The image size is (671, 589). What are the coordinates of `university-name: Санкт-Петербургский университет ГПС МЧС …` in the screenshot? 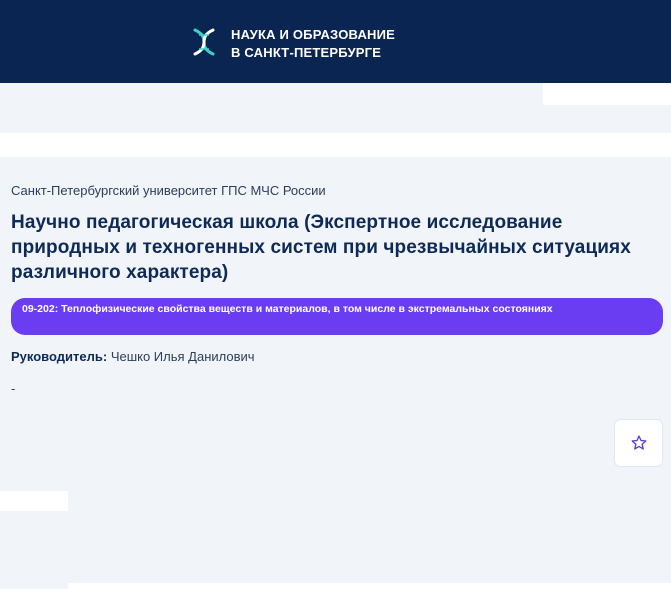 It's located at (168, 190).